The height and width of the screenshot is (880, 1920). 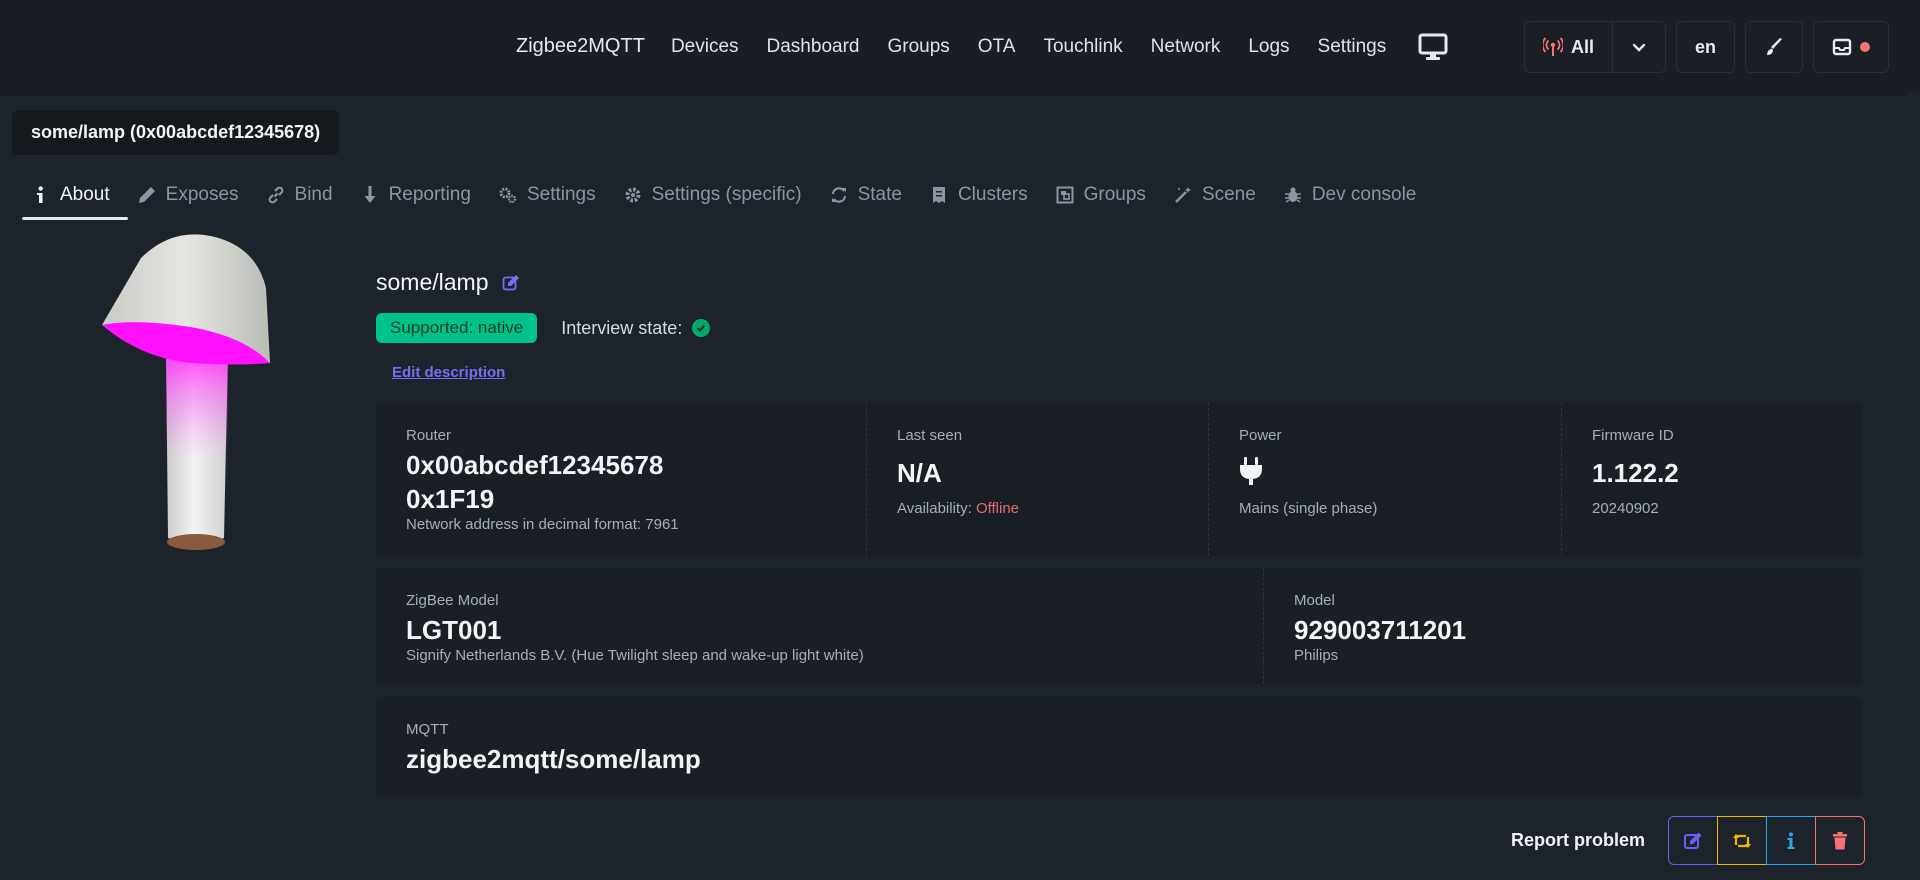 I want to click on stat-title: ZigBee Model, so click(x=452, y=600).